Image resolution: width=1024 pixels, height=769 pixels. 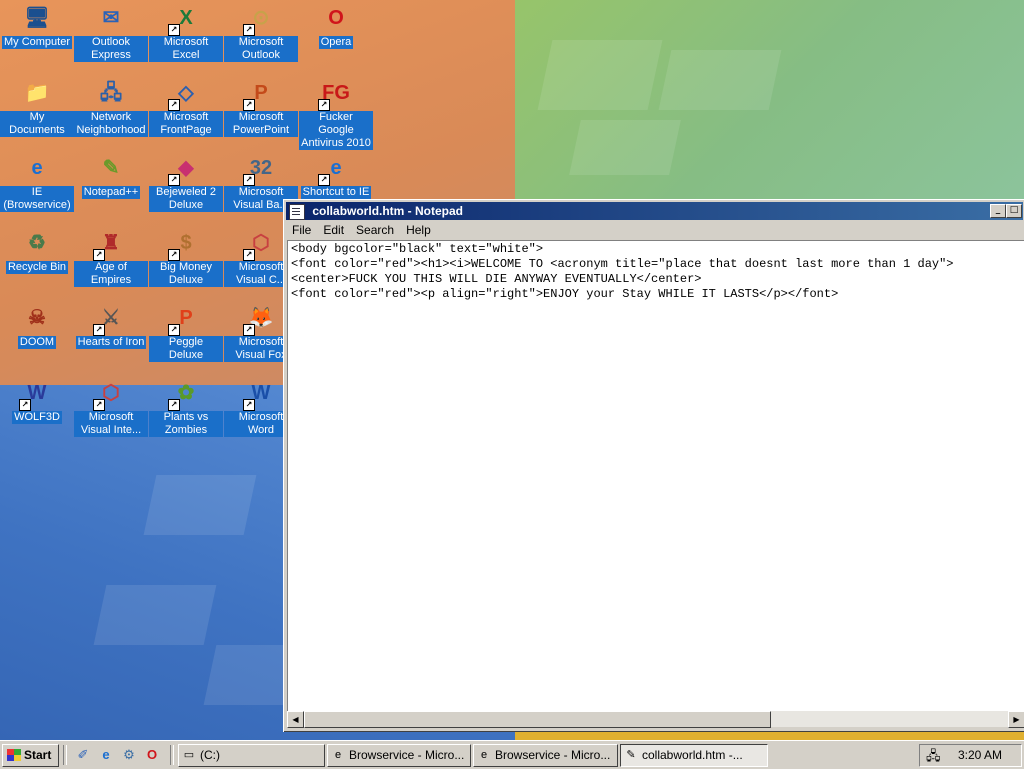 What do you see at coordinates (106, 755) in the screenshot?
I see `ie-quicklaunch-icon: e` at bounding box center [106, 755].